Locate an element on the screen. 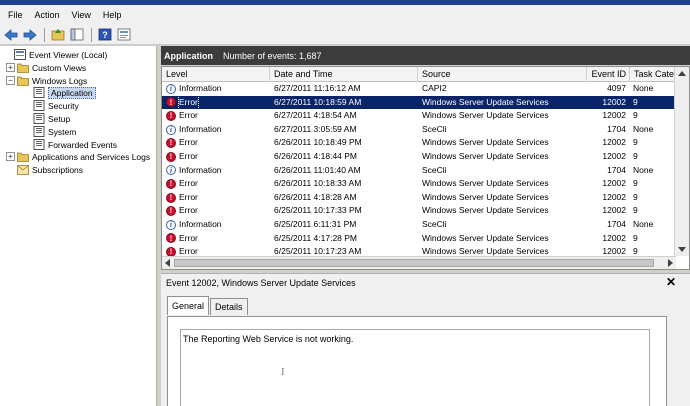  tree-item-setup: Setup is located at coordinates (51, 118).